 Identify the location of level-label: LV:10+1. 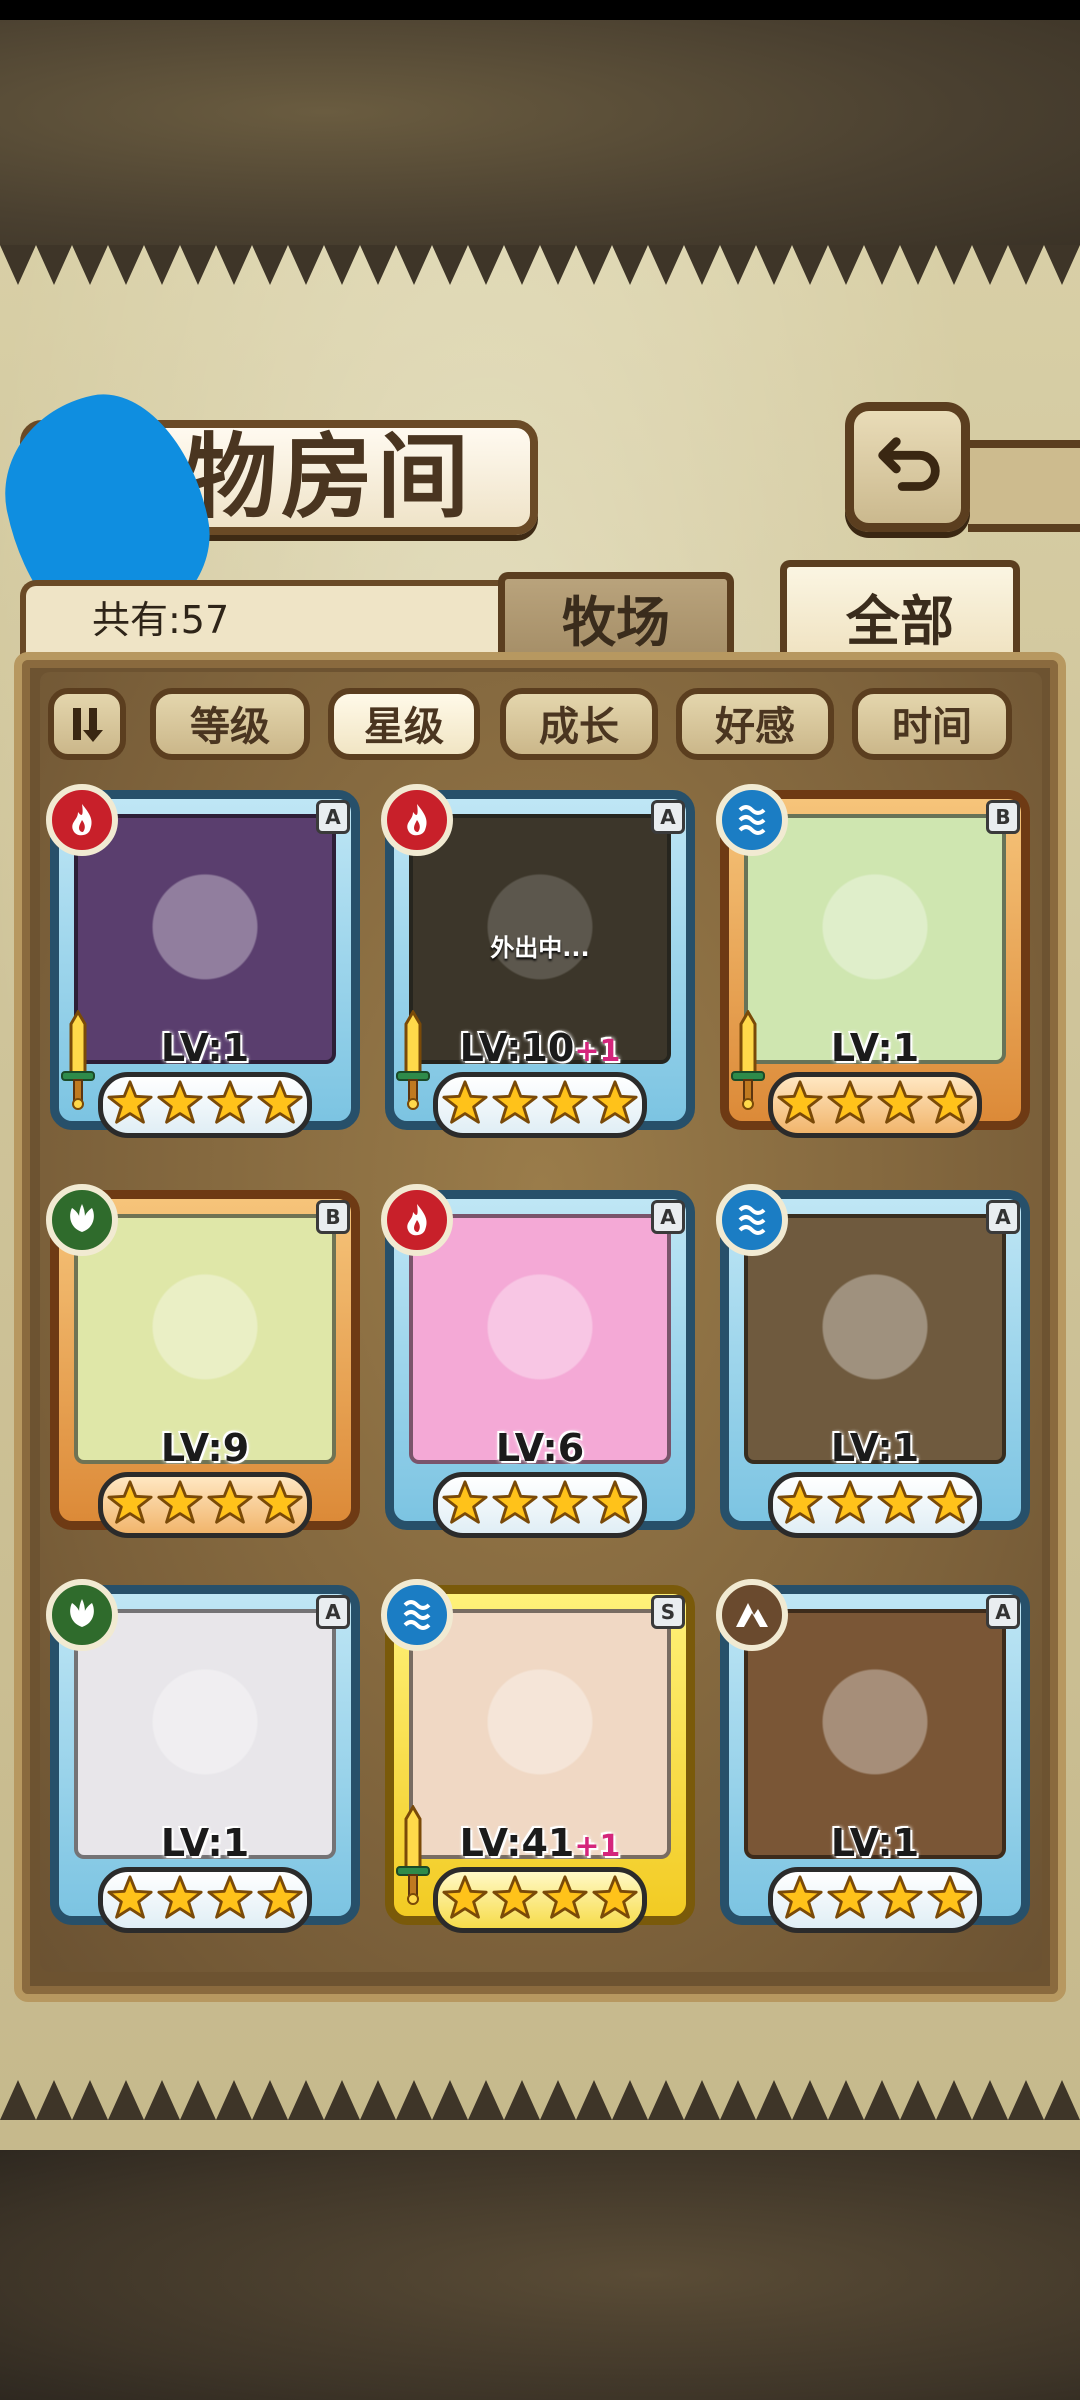
(540, 1048).